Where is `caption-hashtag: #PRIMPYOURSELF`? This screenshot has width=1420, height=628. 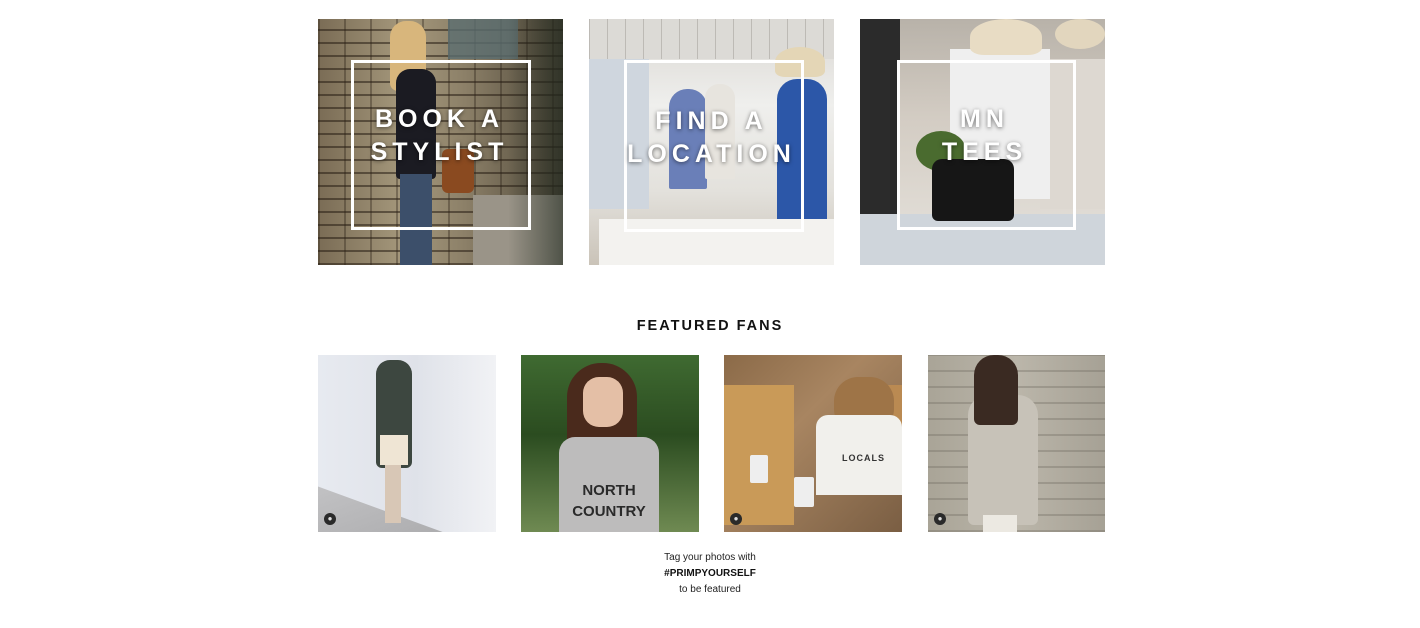 caption-hashtag: #PRIMPYOURSELF is located at coordinates (710, 573).